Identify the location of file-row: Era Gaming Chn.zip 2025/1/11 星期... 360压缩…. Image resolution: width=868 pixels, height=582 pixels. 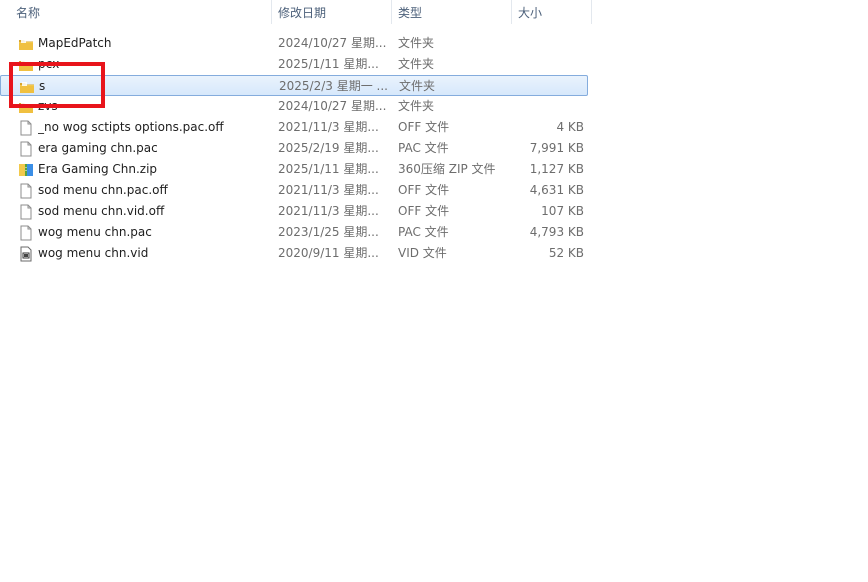
(294, 169).